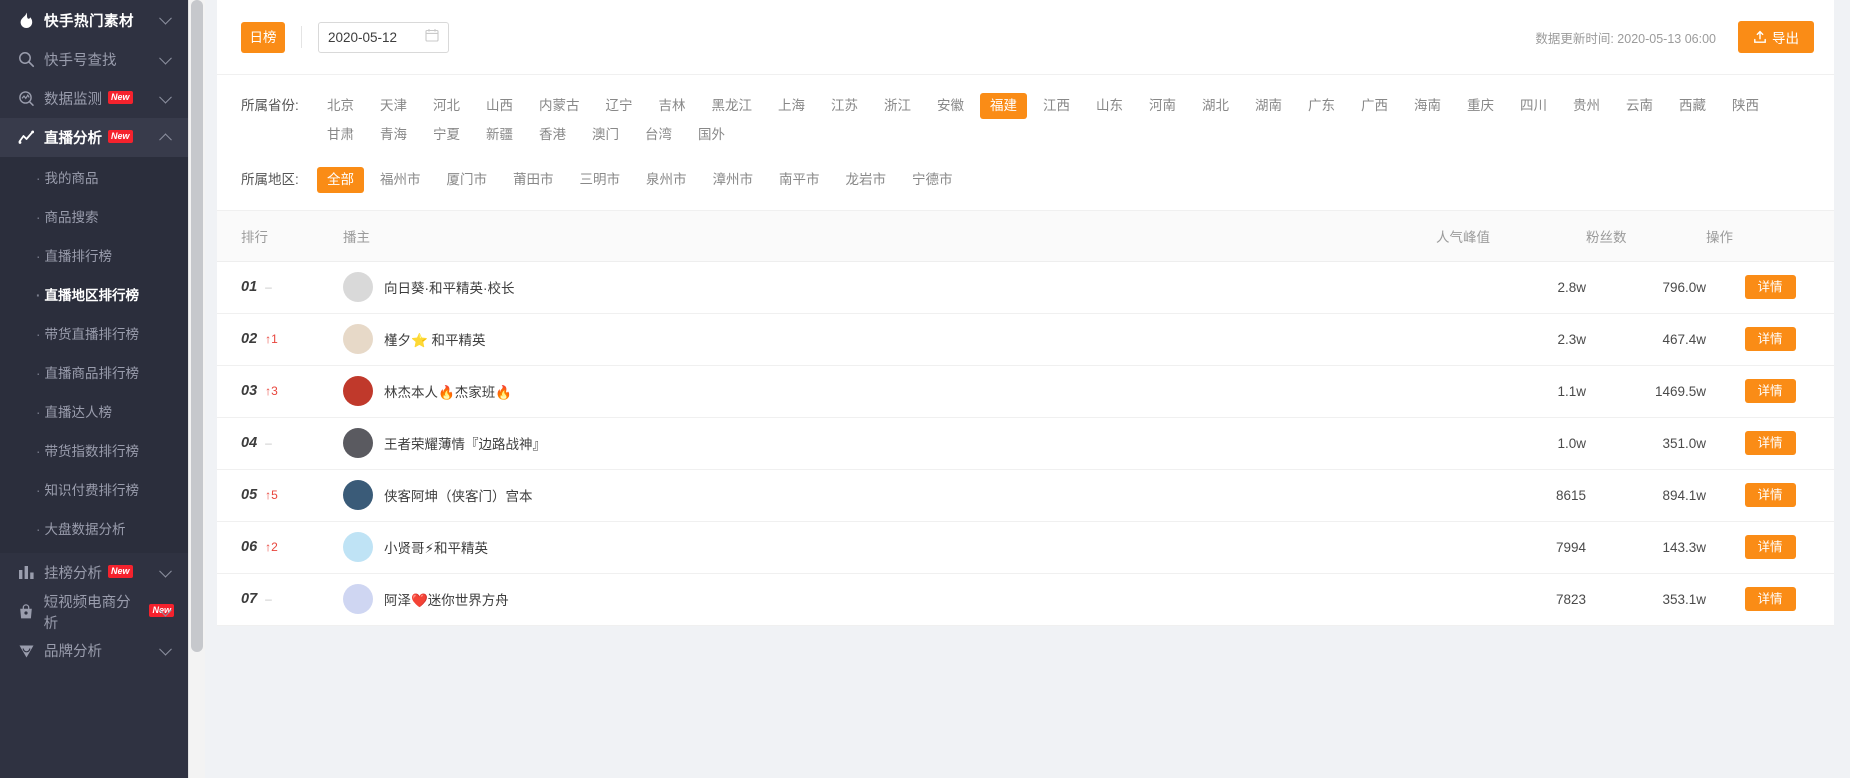  I want to click on province-chip-2: 河北, so click(446, 106).